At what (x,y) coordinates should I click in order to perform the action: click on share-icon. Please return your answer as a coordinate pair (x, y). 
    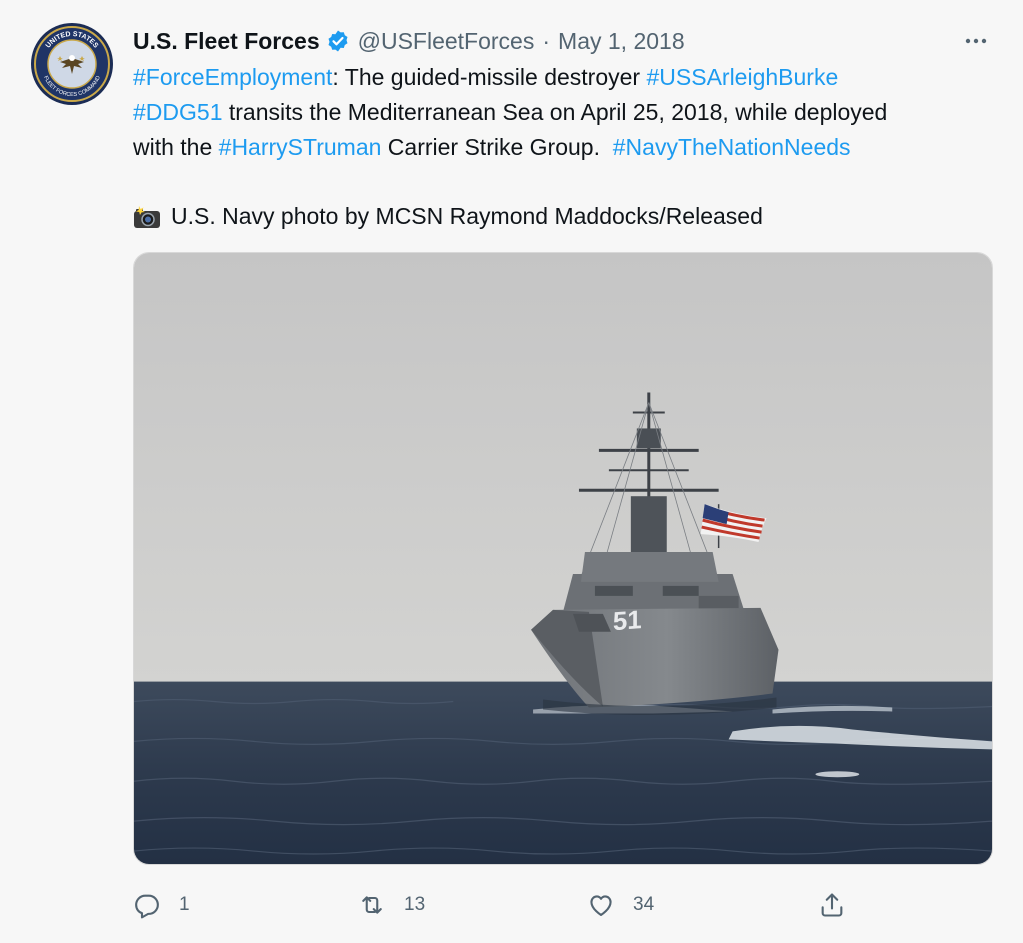
    Looking at the image, I should click on (832, 905).